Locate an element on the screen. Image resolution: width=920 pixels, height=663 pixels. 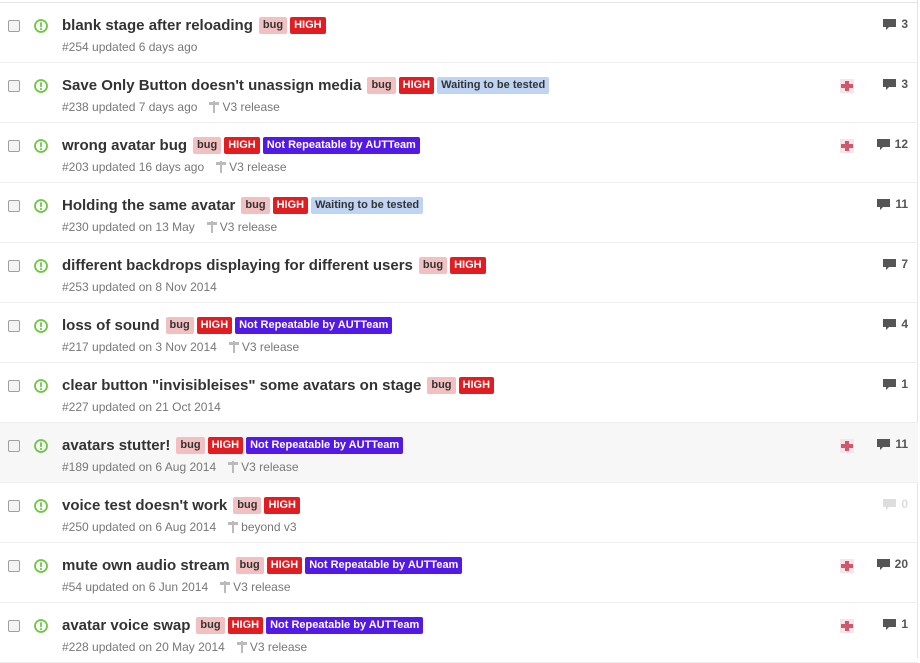
issue-title-link: voice test doesn't work is located at coordinates (144, 505).